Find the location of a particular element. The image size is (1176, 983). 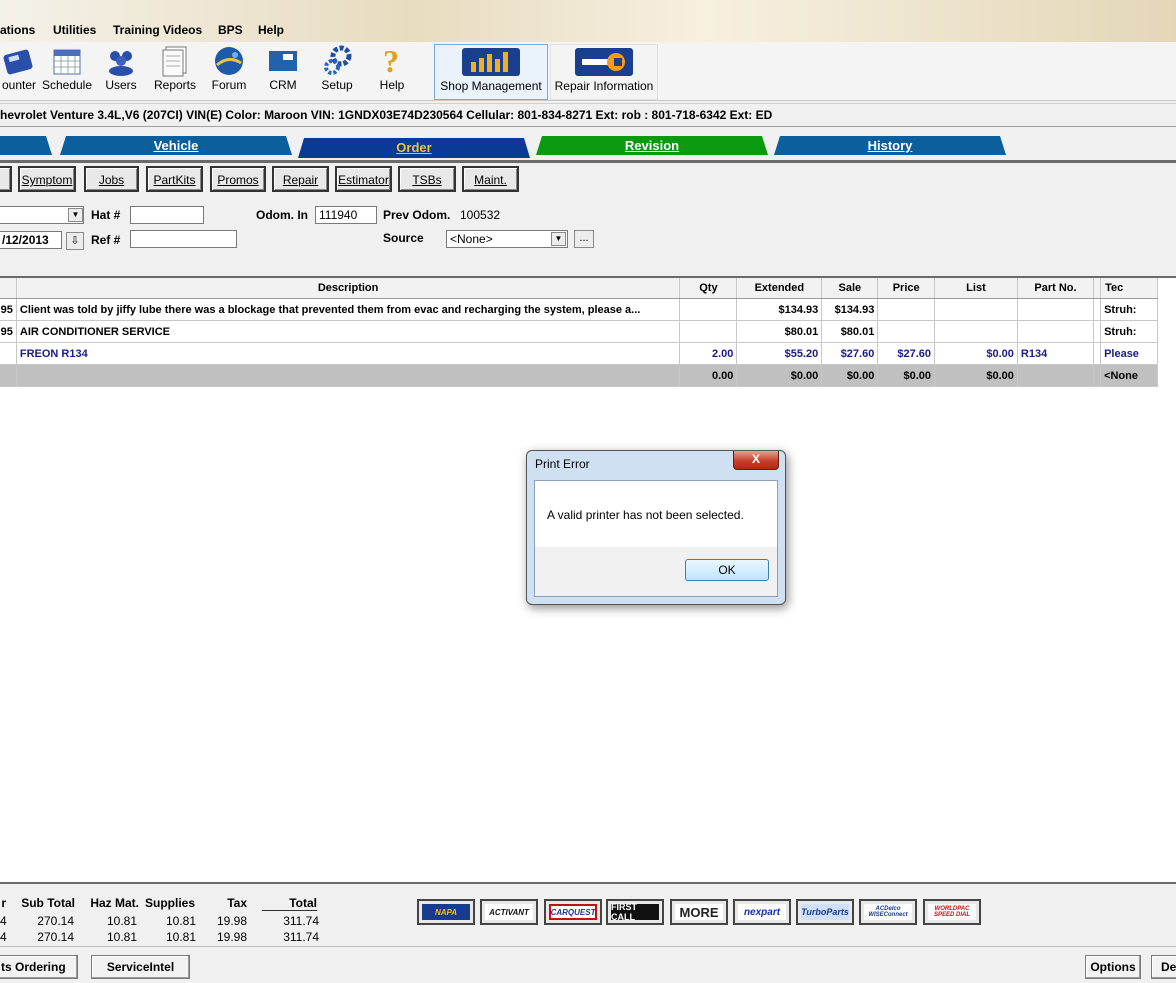

tab-revision-label: Revision is located at coordinates (652, 145).